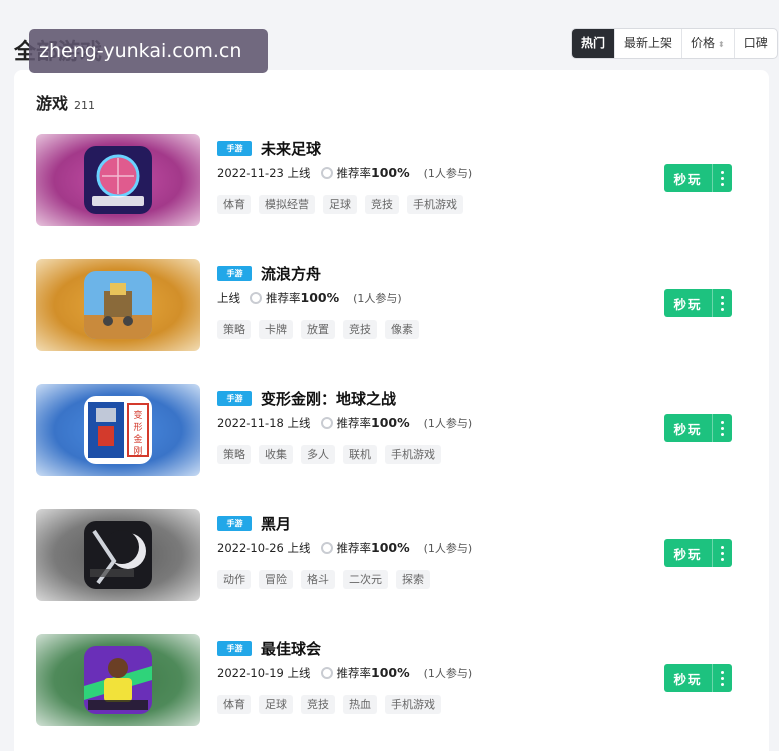  What do you see at coordinates (276, 454) in the screenshot?
I see `tag: 收集` at bounding box center [276, 454].